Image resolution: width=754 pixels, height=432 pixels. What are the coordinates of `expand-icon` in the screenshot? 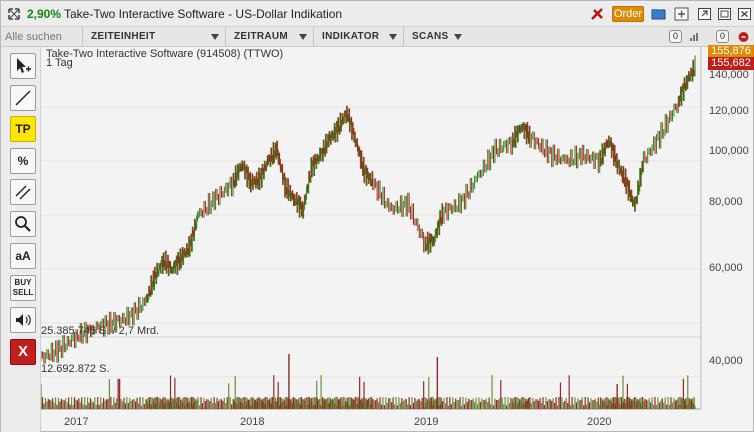 It's located at (14, 14).